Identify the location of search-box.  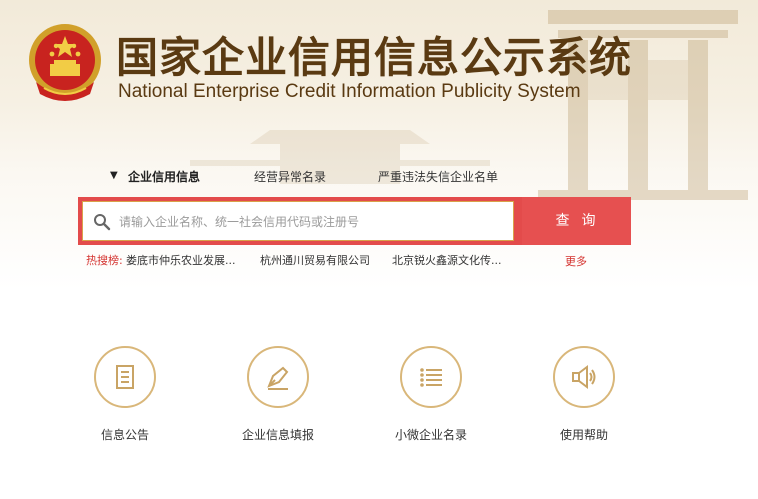
(298, 221).